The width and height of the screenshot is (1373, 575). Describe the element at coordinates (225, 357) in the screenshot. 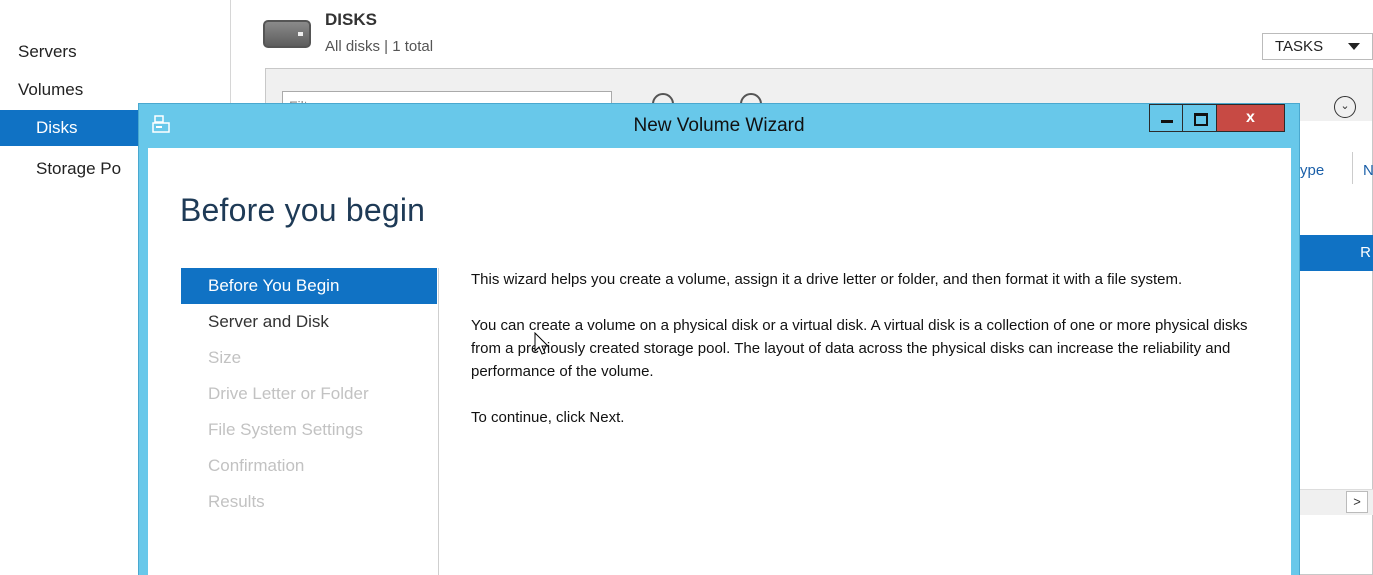

I see `step-size: Size` at that location.